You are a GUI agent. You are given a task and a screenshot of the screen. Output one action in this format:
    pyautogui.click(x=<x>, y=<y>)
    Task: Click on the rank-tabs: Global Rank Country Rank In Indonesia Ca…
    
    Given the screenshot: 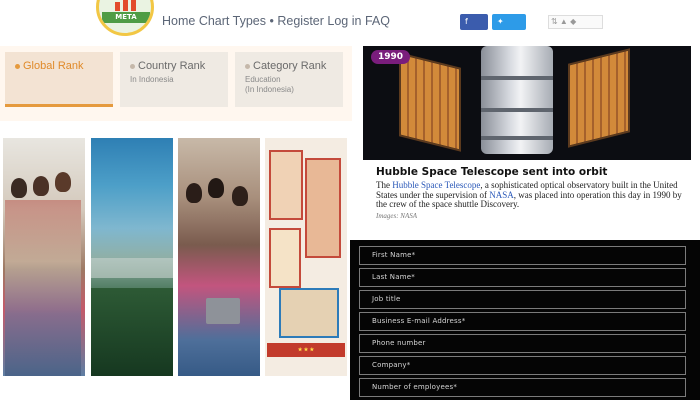 What is the action you would take?
    pyautogui.click(x=176, y=83)
    